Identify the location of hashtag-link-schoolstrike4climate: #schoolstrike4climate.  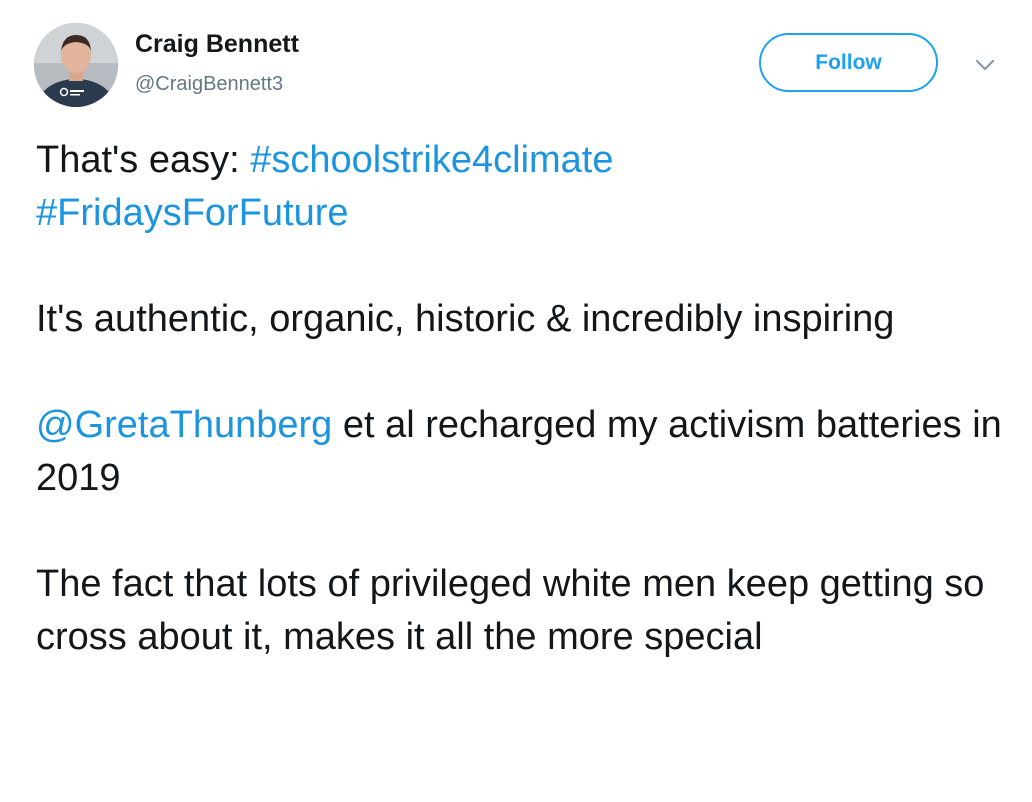
(431, 160).